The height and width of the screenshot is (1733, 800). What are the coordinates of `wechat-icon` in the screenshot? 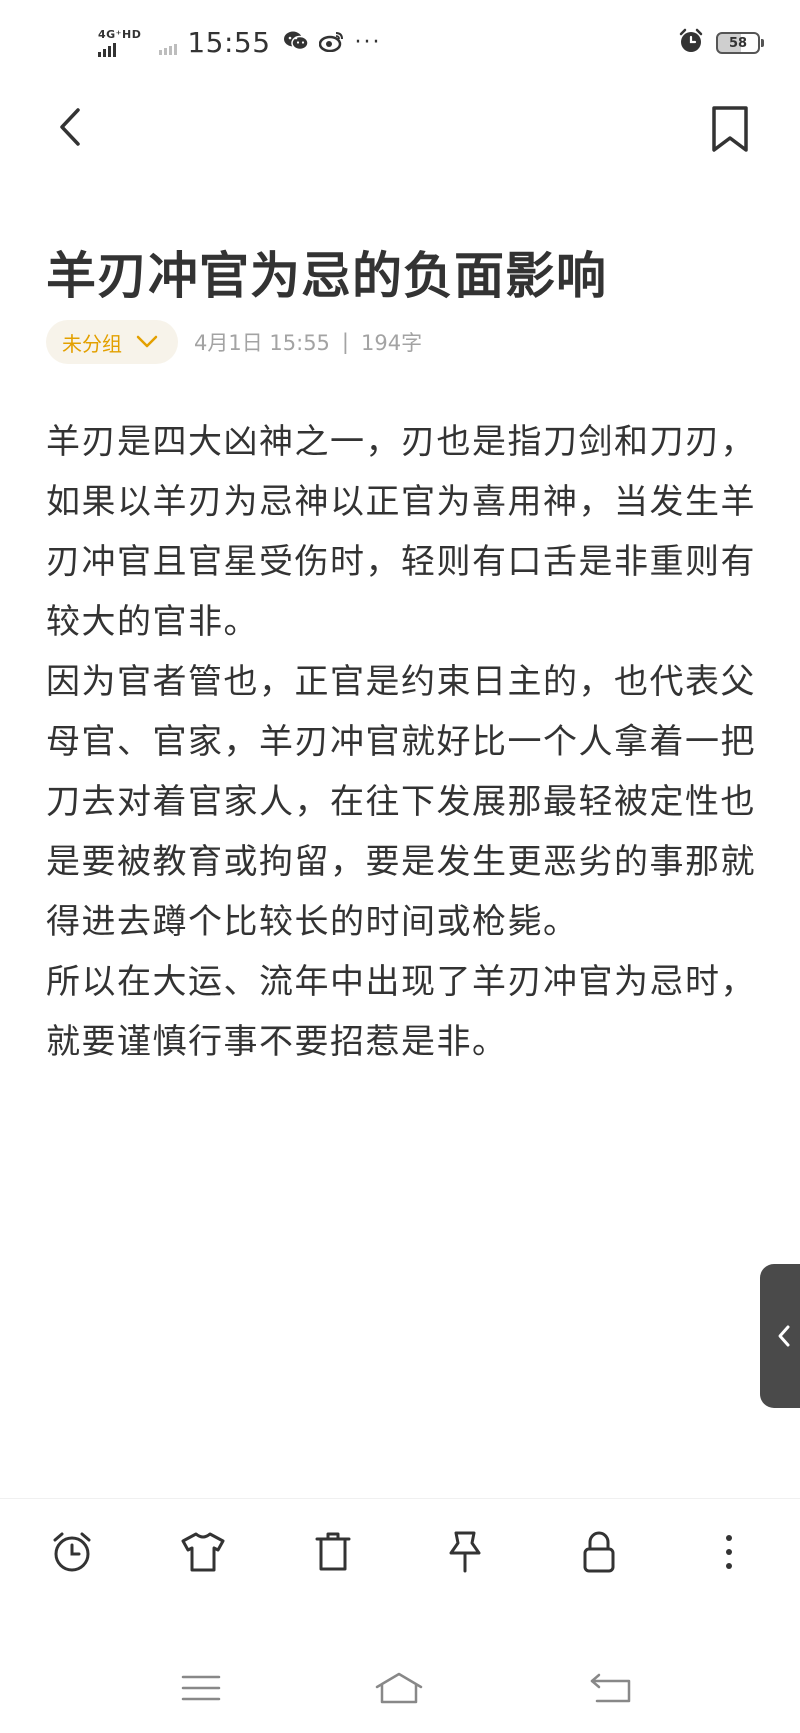 It's located at (296, 43).